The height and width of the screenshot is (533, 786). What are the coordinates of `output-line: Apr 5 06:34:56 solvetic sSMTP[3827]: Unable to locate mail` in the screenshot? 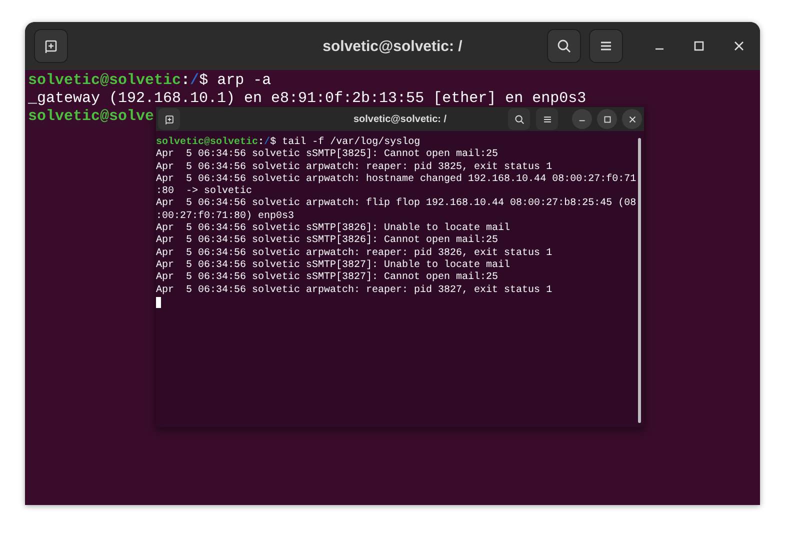 It's located at (334, 266).